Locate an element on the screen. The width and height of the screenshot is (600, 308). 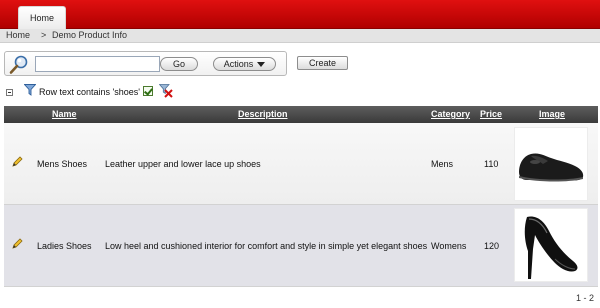
breadcrumb-current: Demo Product Info is located at coordinates (90, 35).